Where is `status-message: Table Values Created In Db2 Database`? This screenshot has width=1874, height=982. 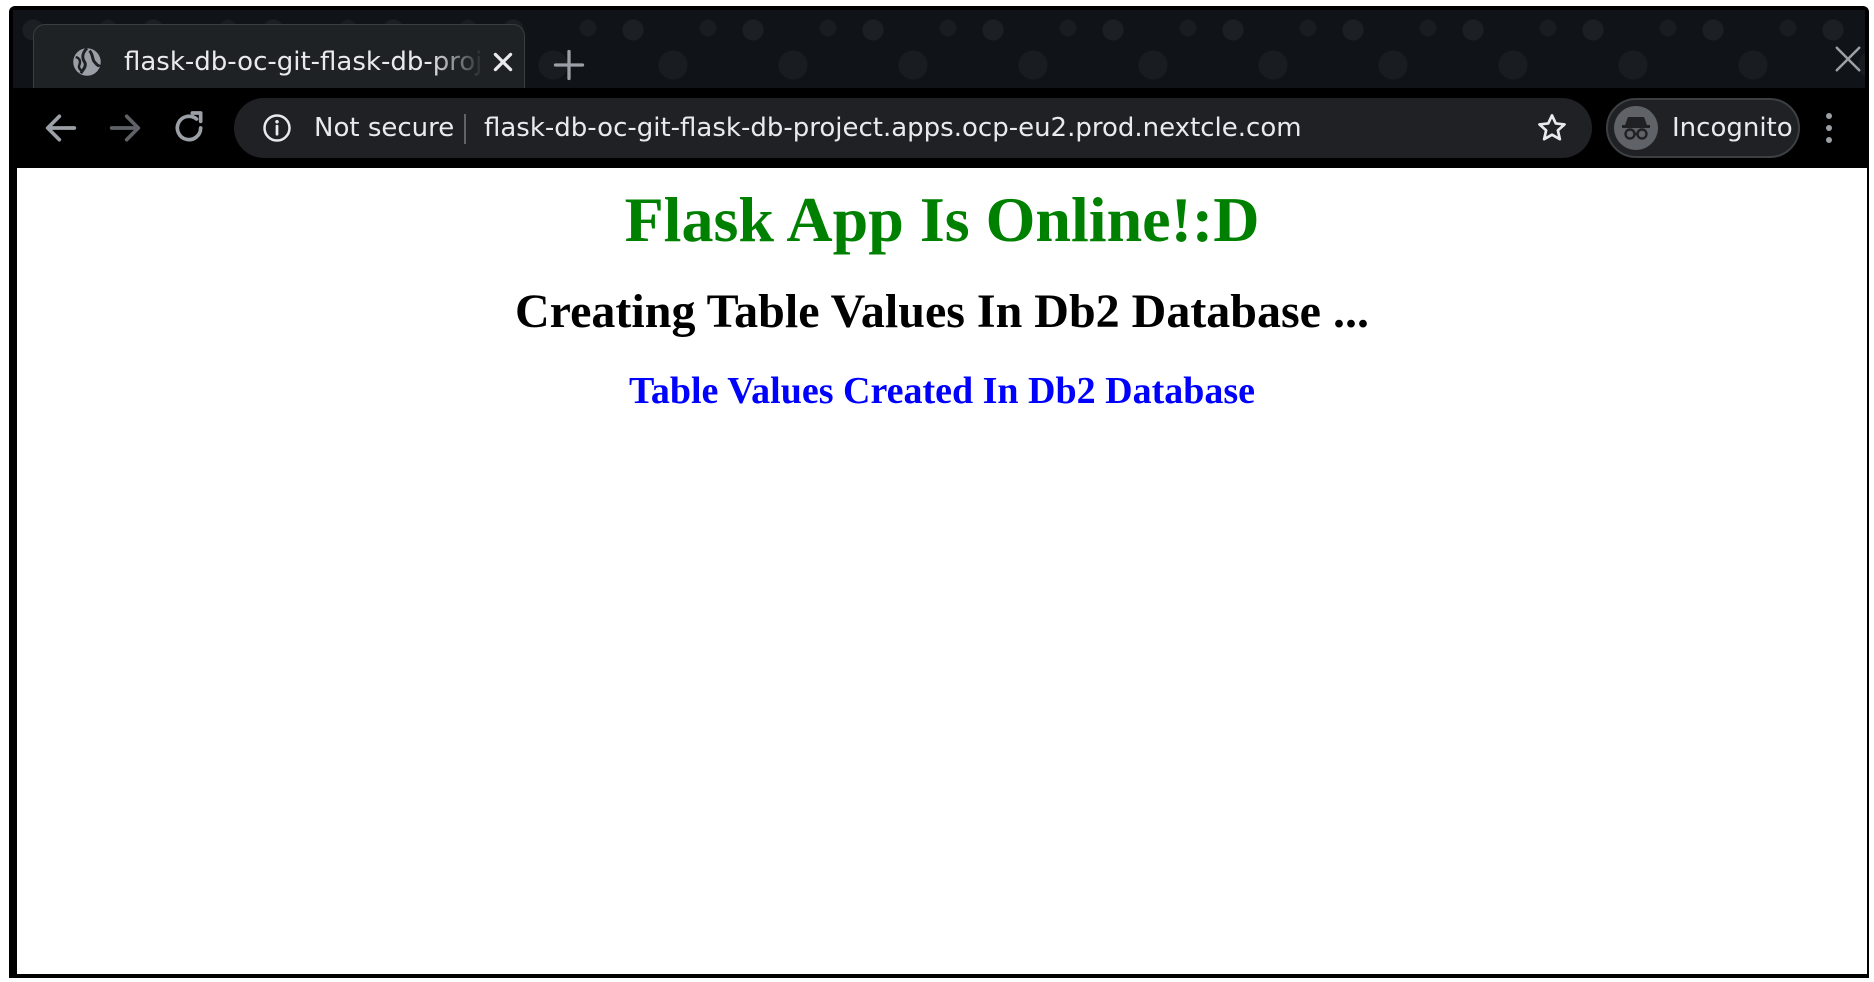
status-message: Table Values Created In Db2 Database is located at coordinates (942, 391).